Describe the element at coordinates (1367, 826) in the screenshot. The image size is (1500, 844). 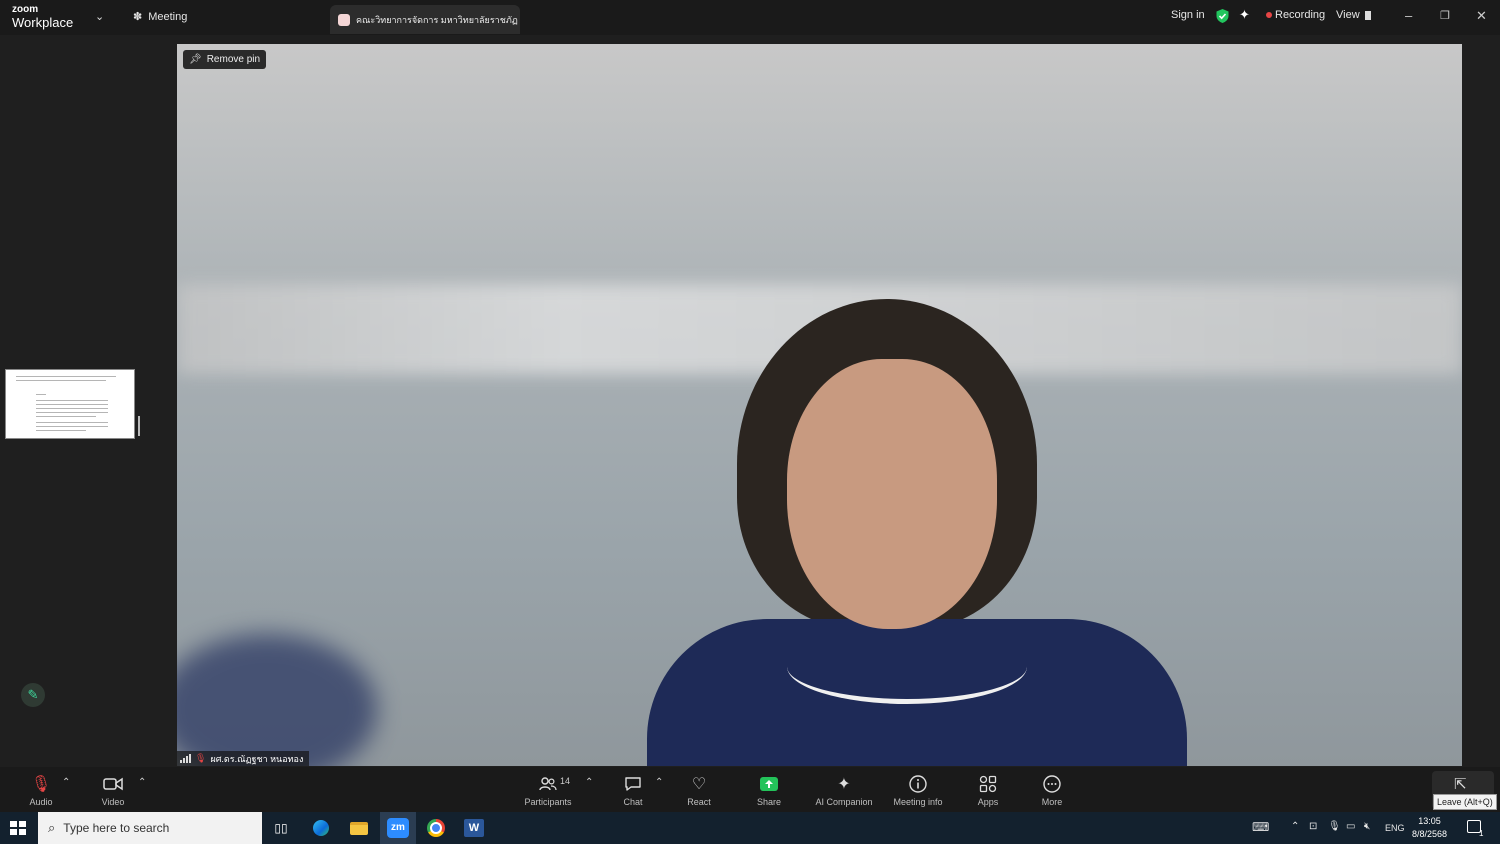
I see `volume-muted-icon: 🔇︎` at that location.